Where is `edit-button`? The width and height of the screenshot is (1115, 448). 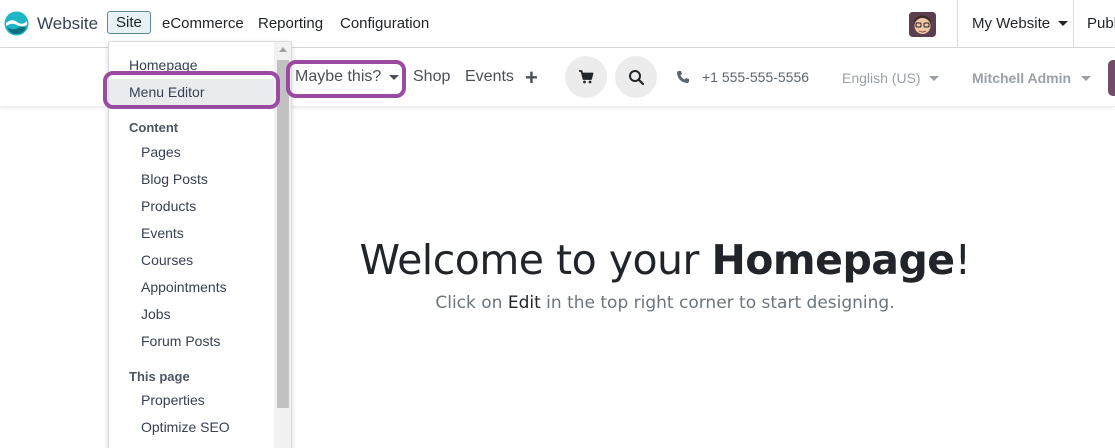
edit-button is located at coordinates (1111, 78).